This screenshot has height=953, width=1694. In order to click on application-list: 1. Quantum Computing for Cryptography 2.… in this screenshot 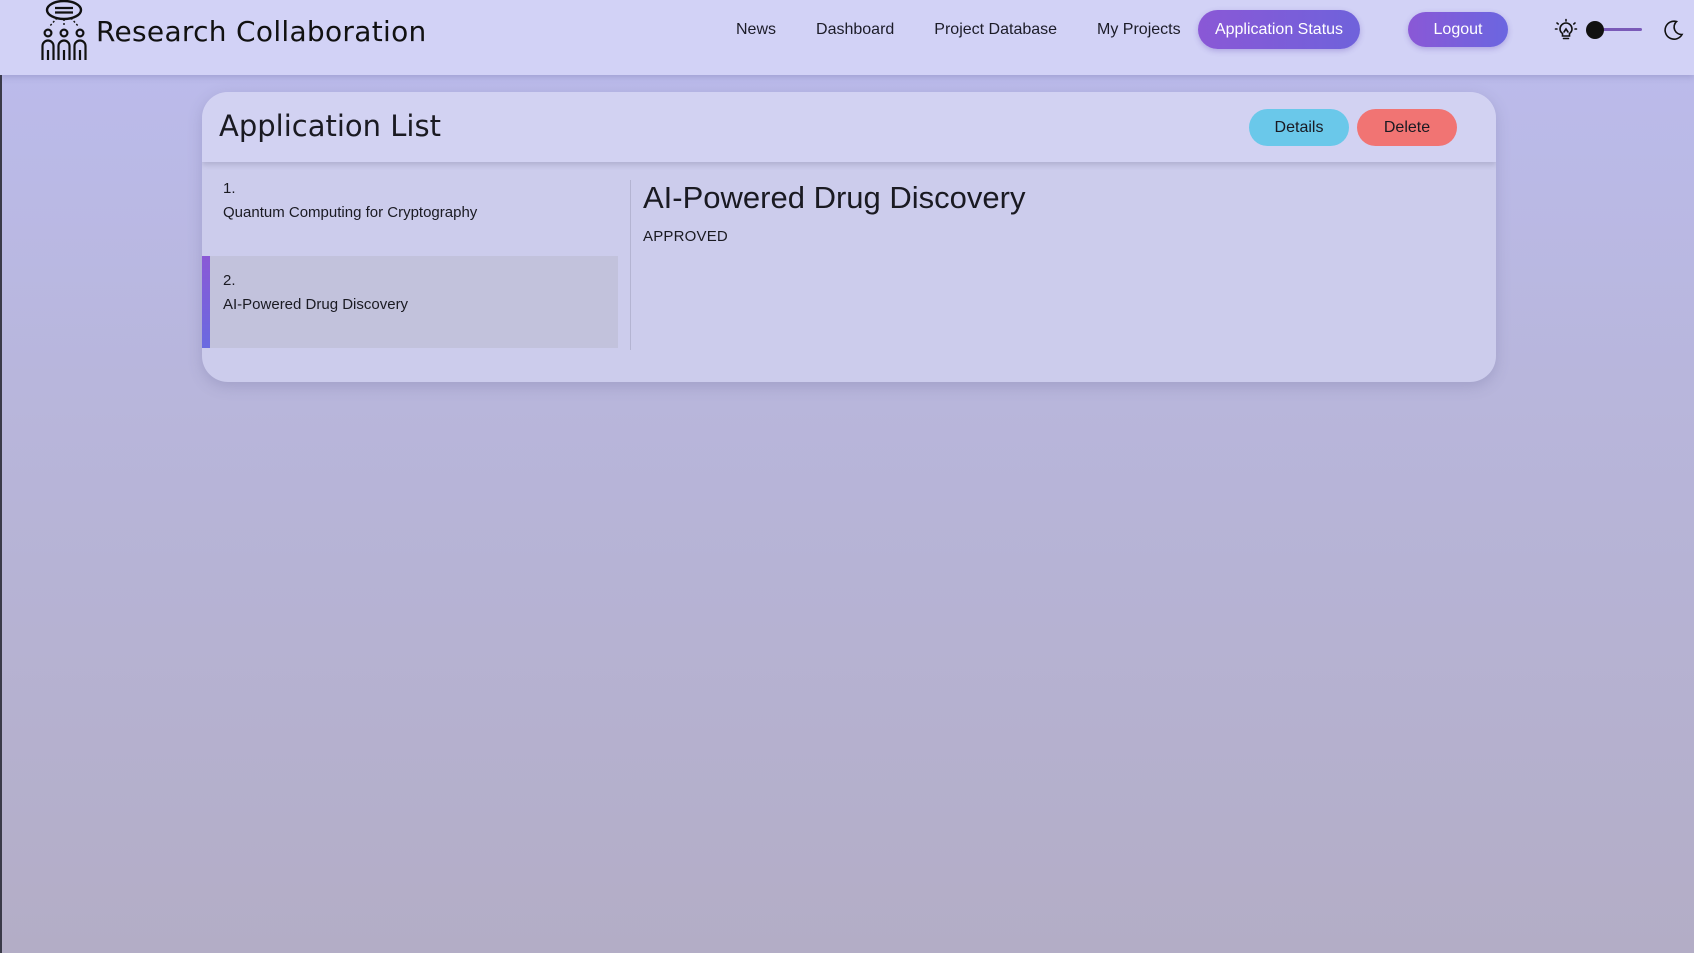, I will do `click(410, 256)`.